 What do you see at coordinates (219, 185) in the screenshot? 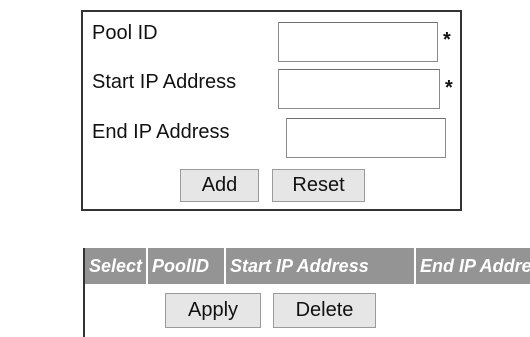
I see `add-button: Add` at bounding box center [219, 185].